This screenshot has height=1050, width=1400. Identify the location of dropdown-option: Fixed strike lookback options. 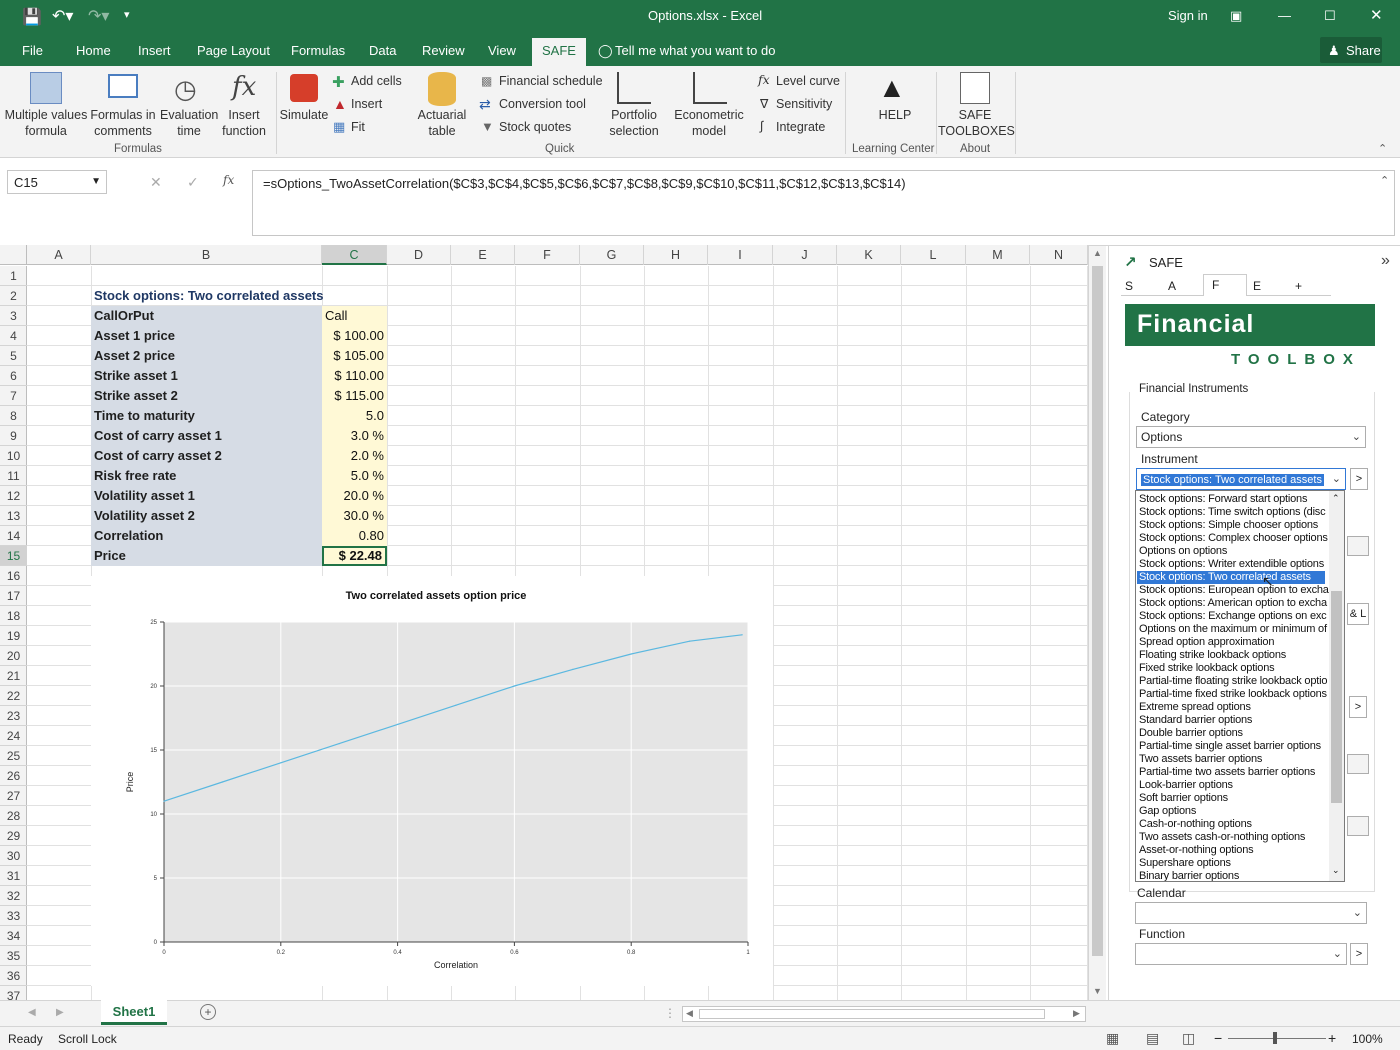
(1207, 668).